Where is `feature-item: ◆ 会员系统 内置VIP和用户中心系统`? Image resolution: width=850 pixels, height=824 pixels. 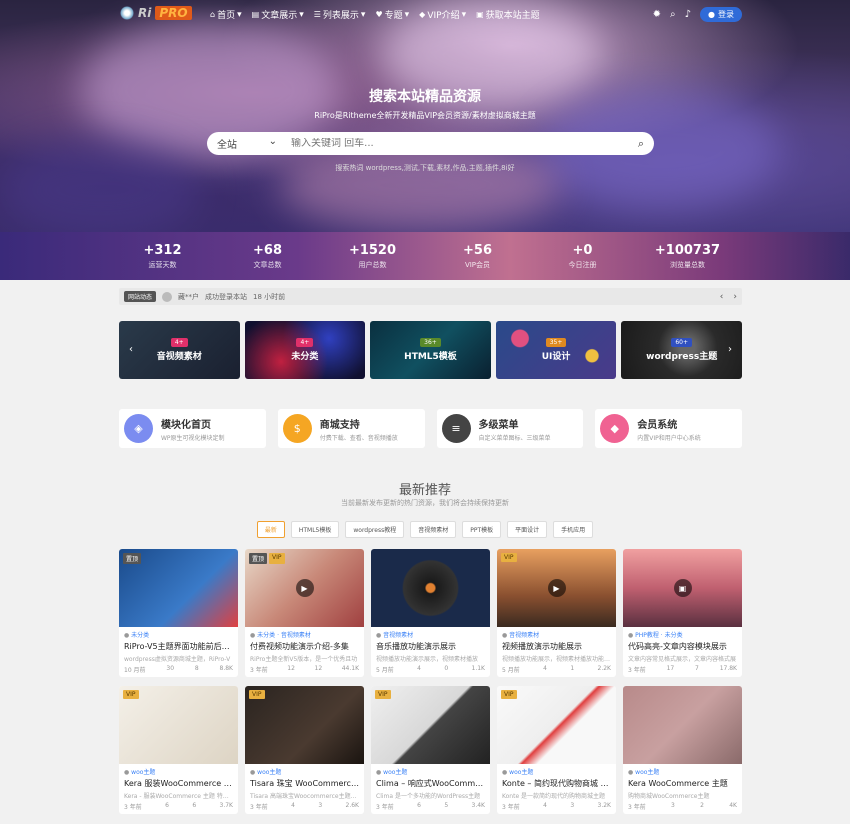 feature-item: ◆ 会员系统 内置VIP和用户中心系统 is located at coordinates (668, 428).